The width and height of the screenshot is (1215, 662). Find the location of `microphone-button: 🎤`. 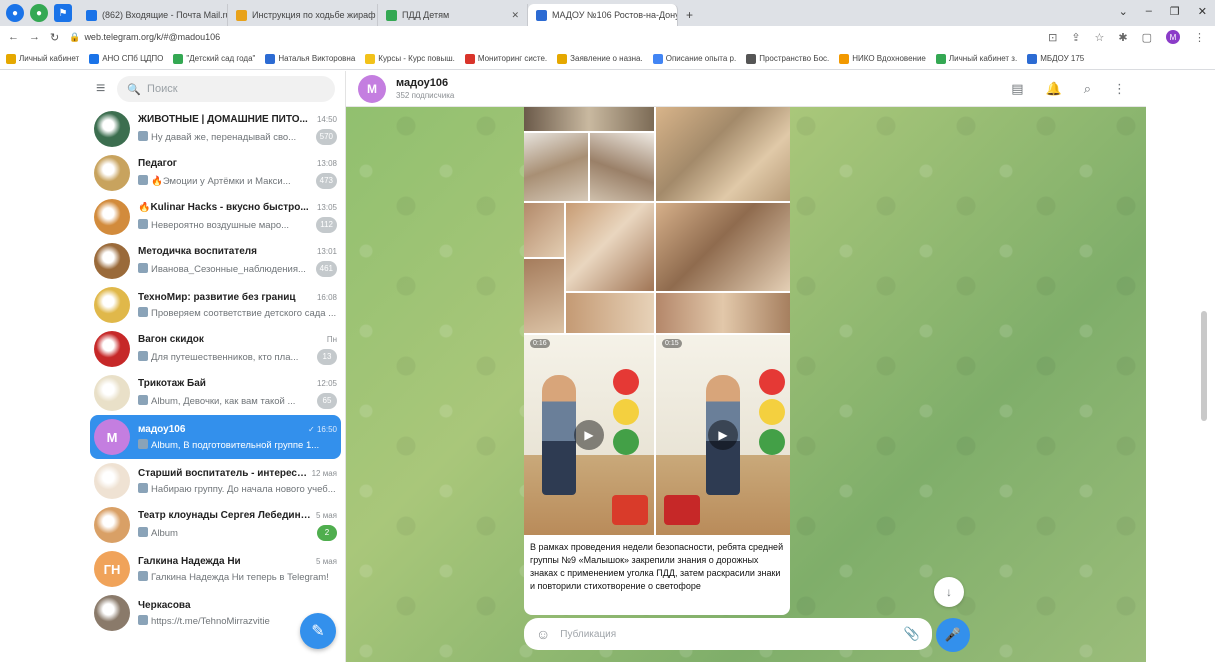

microphone-button: 🎤 is located at coordinates (953, 635).